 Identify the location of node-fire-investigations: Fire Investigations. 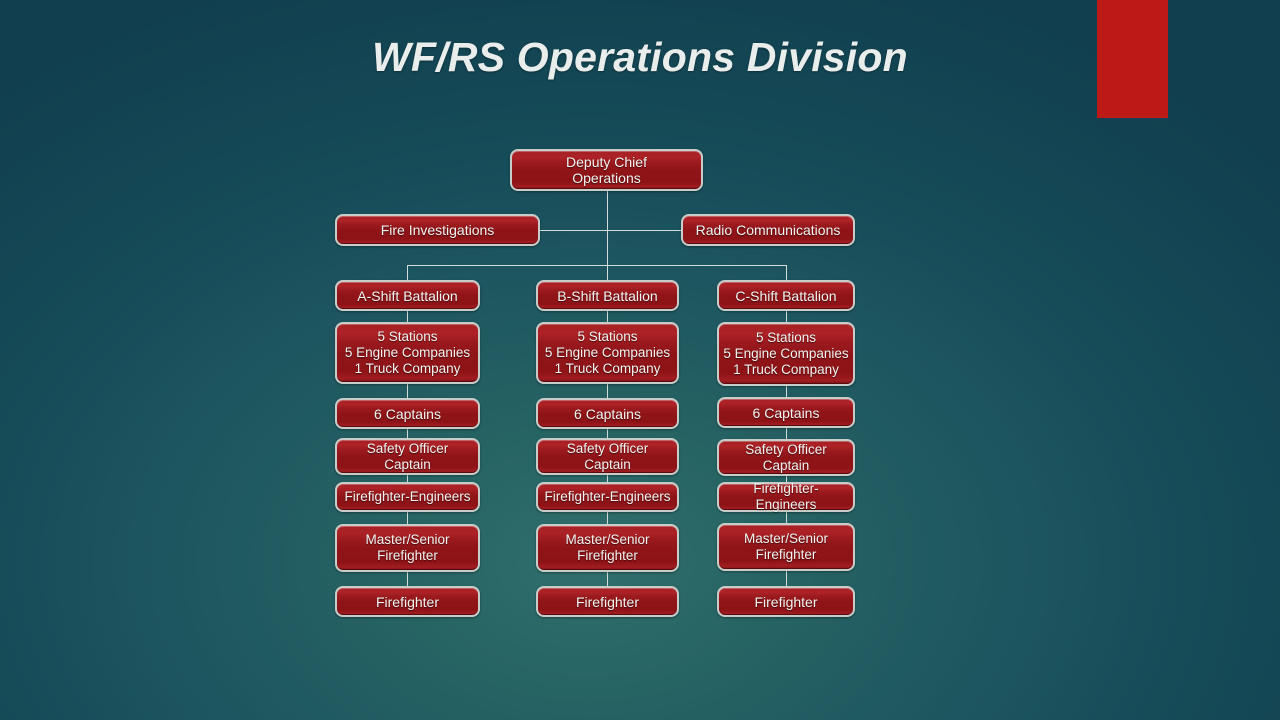
(437, 230).